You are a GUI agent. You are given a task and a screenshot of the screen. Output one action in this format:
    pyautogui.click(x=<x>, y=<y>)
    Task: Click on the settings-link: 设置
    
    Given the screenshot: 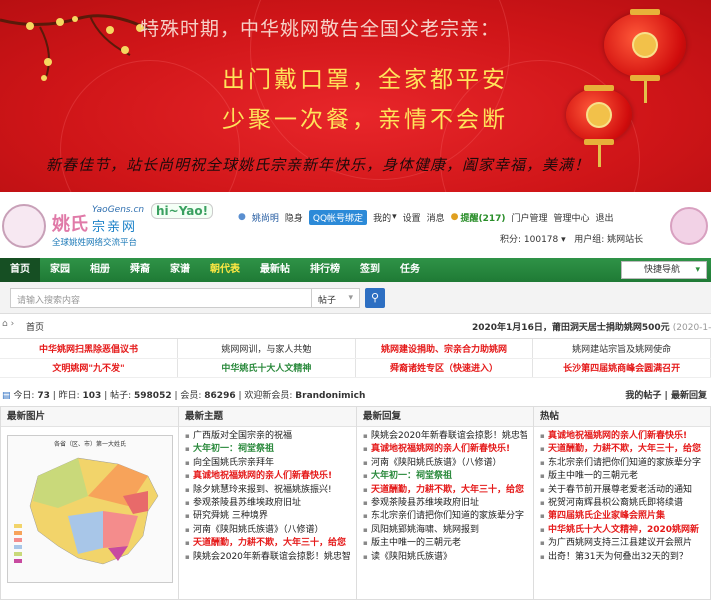 What is the action you would take?
    pyautogui.click(x=412, y=217)
    